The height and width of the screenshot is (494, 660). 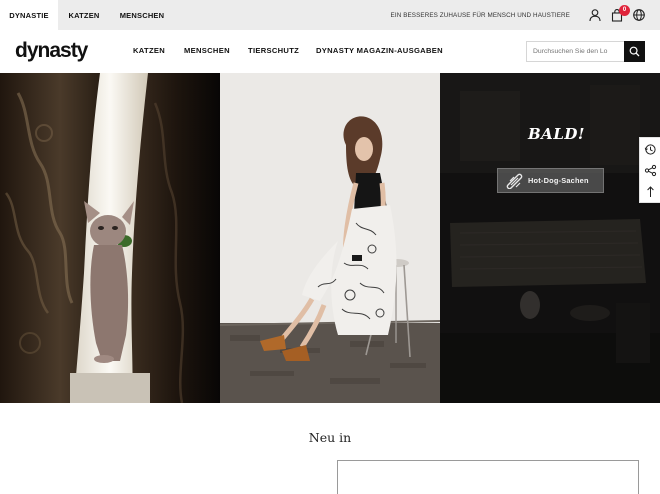 What do you see at coordinates (639, 15) in the screenshot?
I see `globe-icon` at bounding box center [639, 15].